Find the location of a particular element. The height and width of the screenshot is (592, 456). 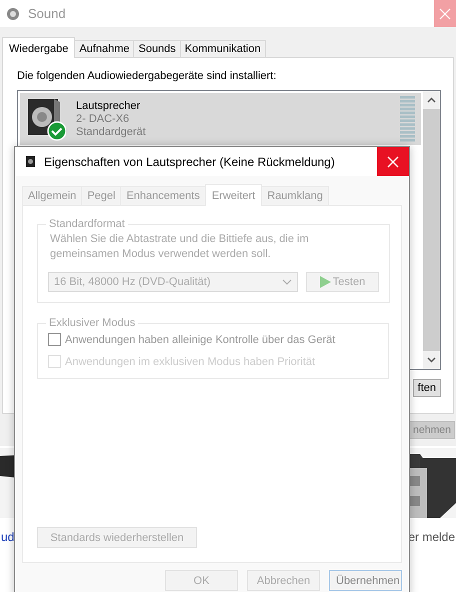

dialog-button: Übernehmen is located at coordinates (365, 580).